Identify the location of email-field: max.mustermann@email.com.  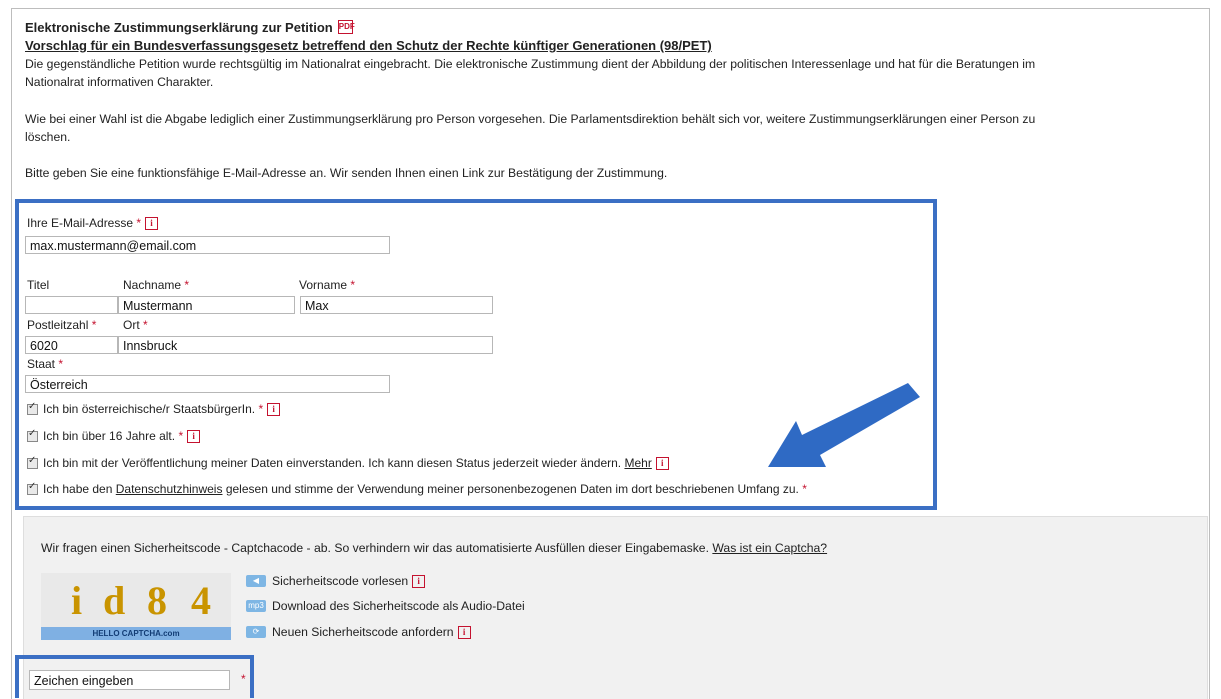
(207, 245).